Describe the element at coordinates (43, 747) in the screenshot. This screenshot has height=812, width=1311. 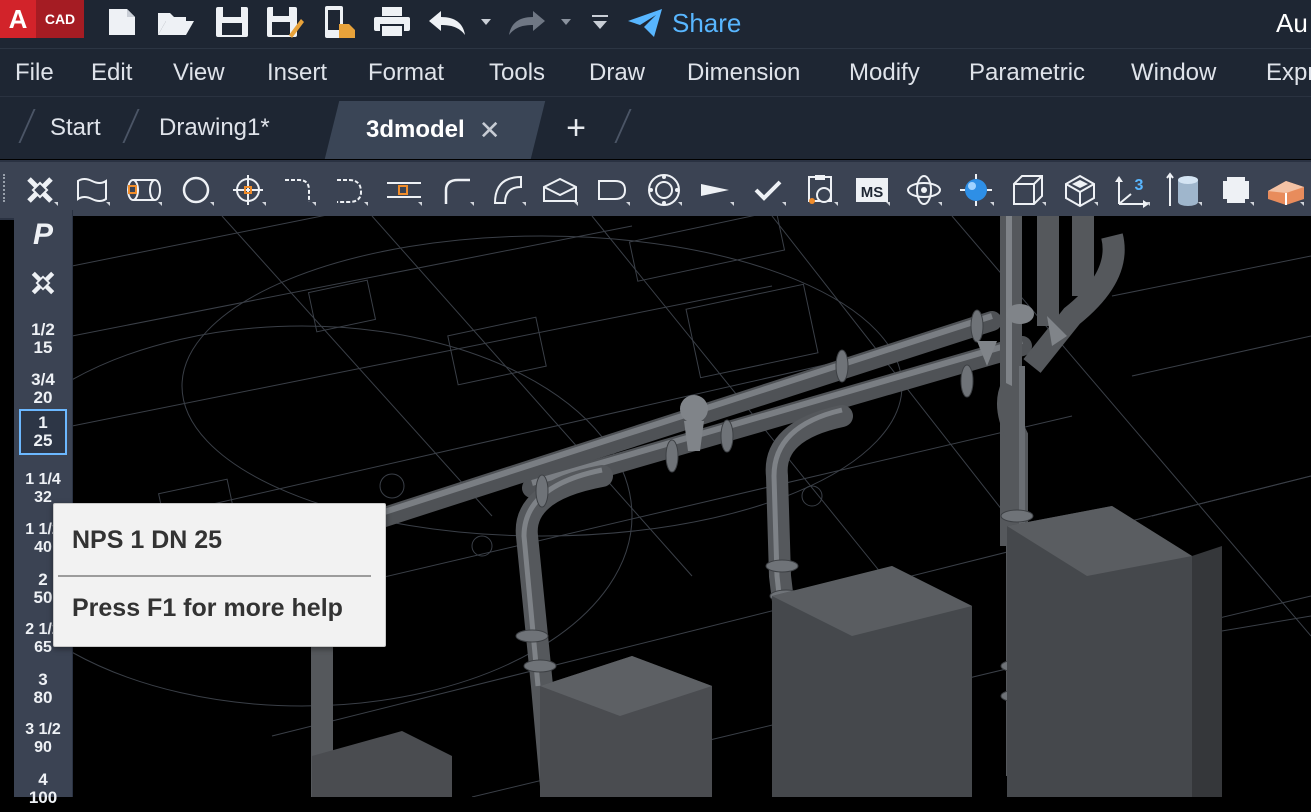
I see `size-dn: 90` at that location.